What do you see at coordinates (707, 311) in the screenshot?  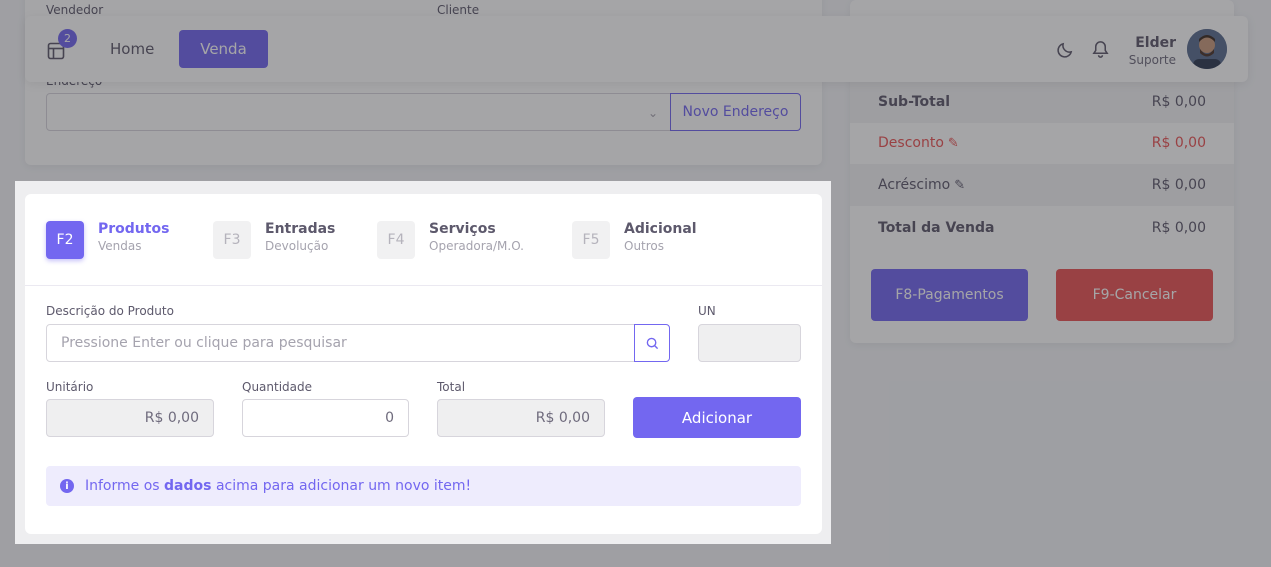 I see `un-label: UN` at bounding box center [707, 311].